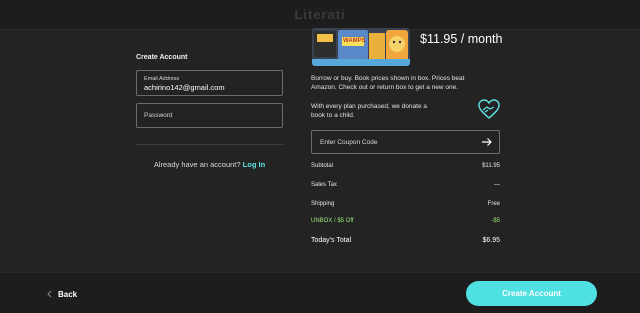  I want to click on footer-bar: Back Create Account, so click(320, 292).